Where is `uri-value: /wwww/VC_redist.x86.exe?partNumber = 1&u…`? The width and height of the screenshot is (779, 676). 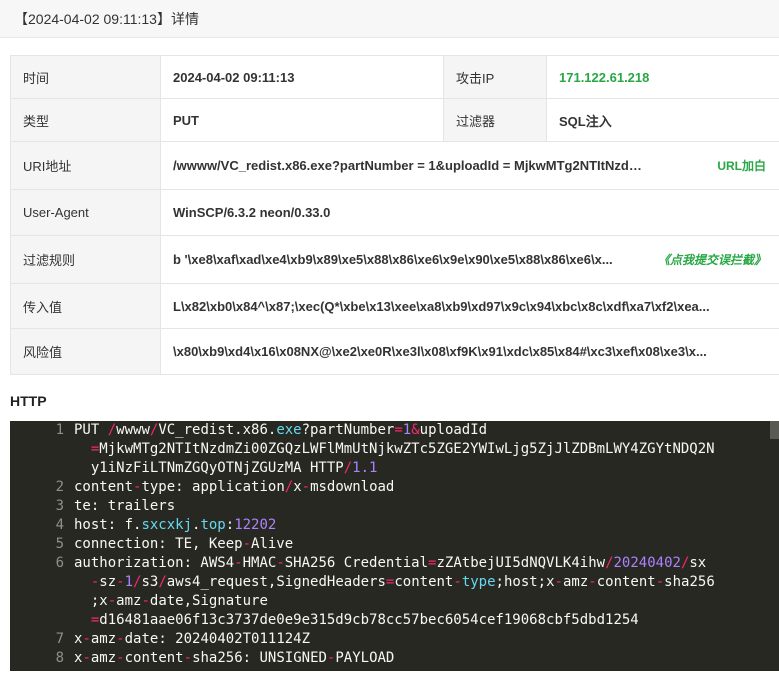
uri-value: /wwww/VC_redist.x86.exe?partNumber = 1&u… is located at coordinates (408, 165).